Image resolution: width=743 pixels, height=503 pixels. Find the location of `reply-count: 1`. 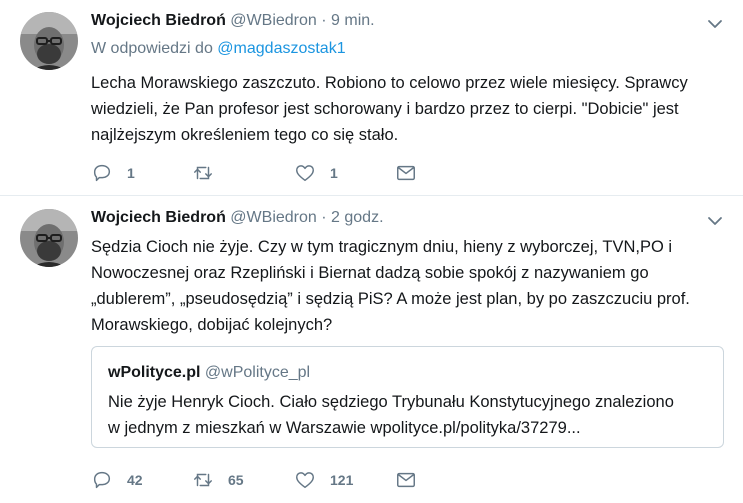

reply-count: 1 is located at coordinates (131, 173).